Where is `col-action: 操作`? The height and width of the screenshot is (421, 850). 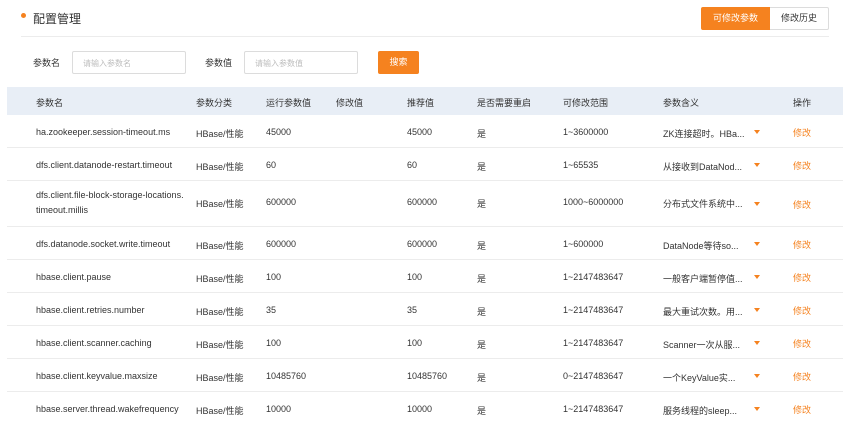
col-action: 操作 is located at coordinates (802, 103).